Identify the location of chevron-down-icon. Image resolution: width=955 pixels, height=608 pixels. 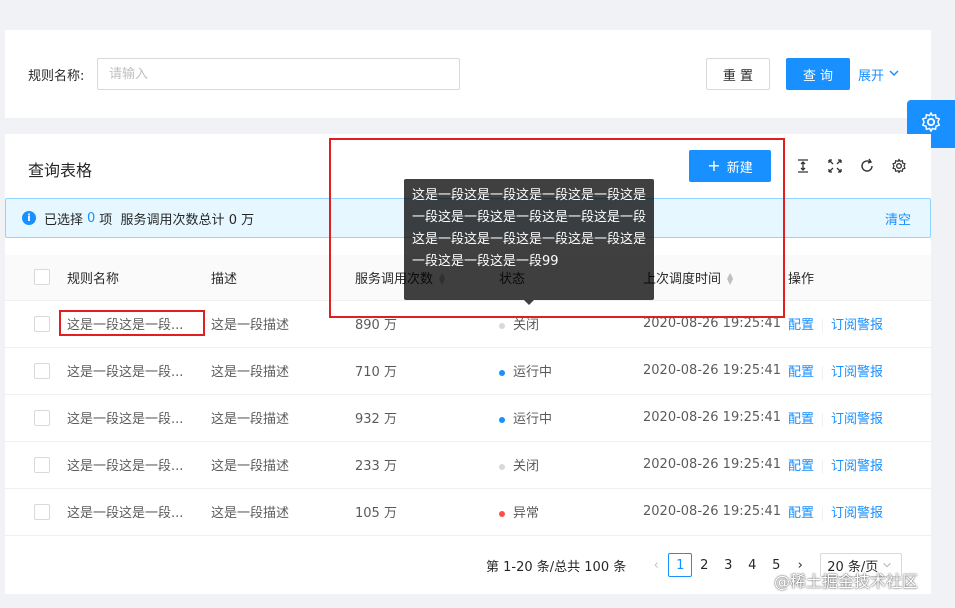
(894, 75).